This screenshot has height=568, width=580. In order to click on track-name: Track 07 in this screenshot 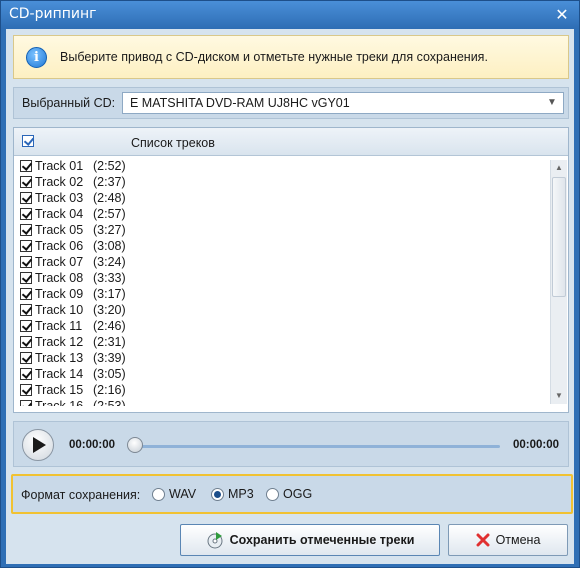, I will do `click(59, 262)`.